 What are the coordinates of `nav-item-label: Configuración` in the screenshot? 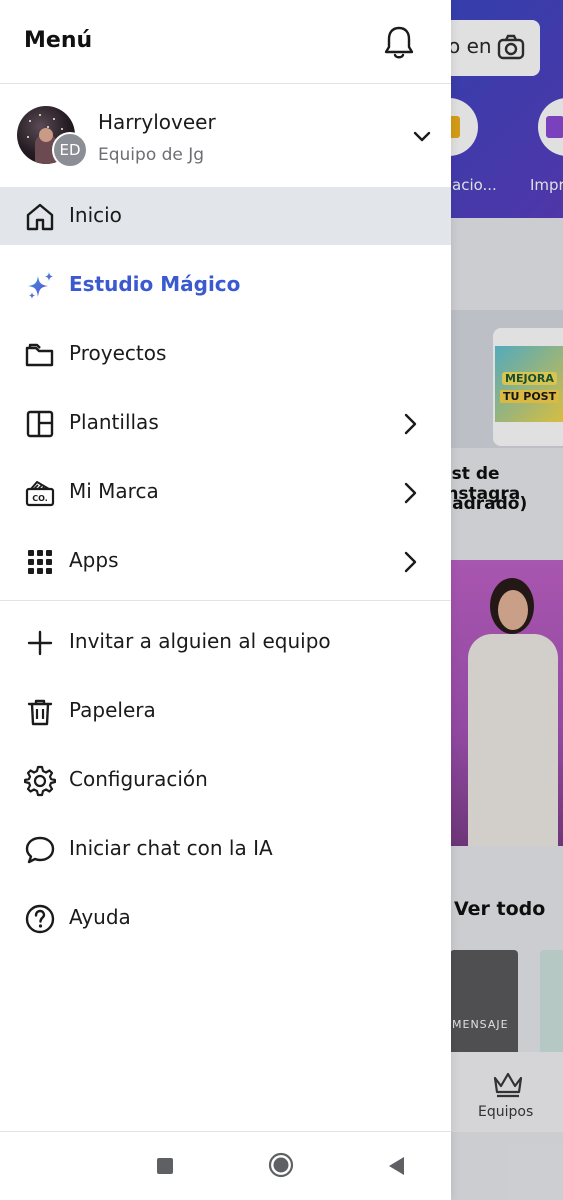 It's located at (138, 779).